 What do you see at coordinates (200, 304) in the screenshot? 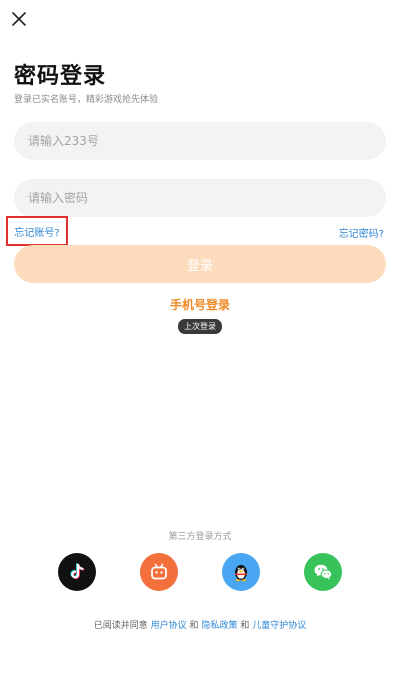
I see `phone-login-link: 手机号登录` at bounding box center [200, 304].